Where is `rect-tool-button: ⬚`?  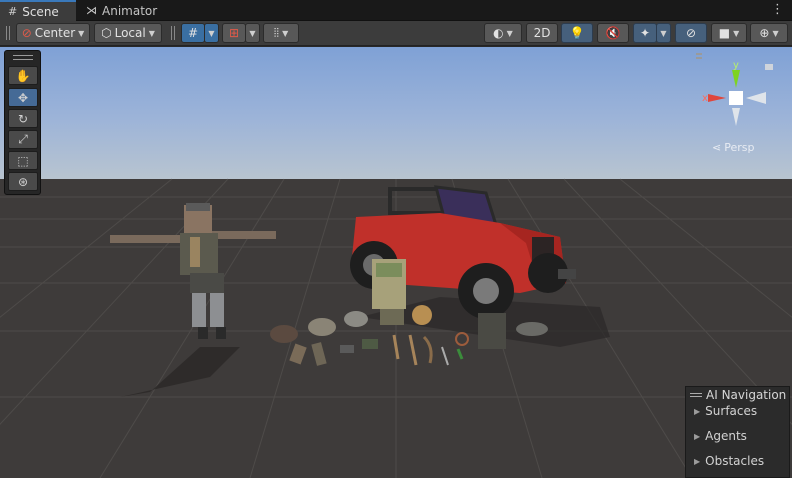 rect-tool-button: ⬚ is located at coordinates (23, 160).